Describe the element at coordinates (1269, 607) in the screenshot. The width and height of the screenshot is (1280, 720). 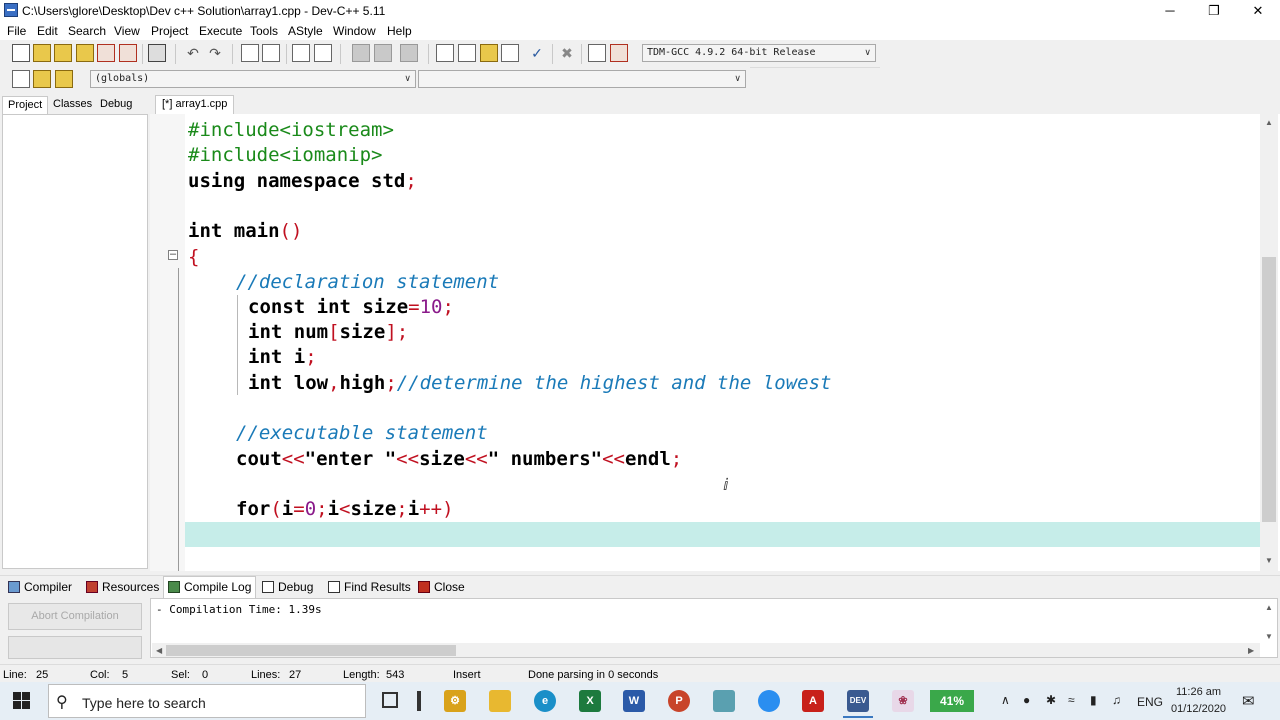
I see `log-scroll-up-icon: ▲` at that location.